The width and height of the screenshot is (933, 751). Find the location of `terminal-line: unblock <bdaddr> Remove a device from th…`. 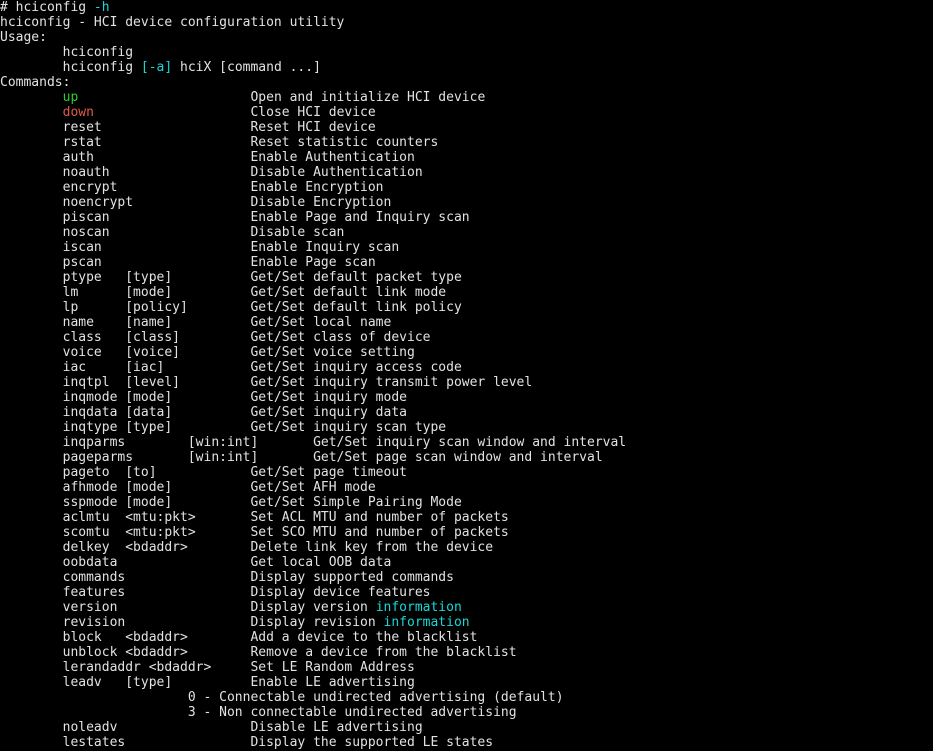

terminal-line: unblock <bdaddr> Remove a device from th… is located at coordinates (466, 652).